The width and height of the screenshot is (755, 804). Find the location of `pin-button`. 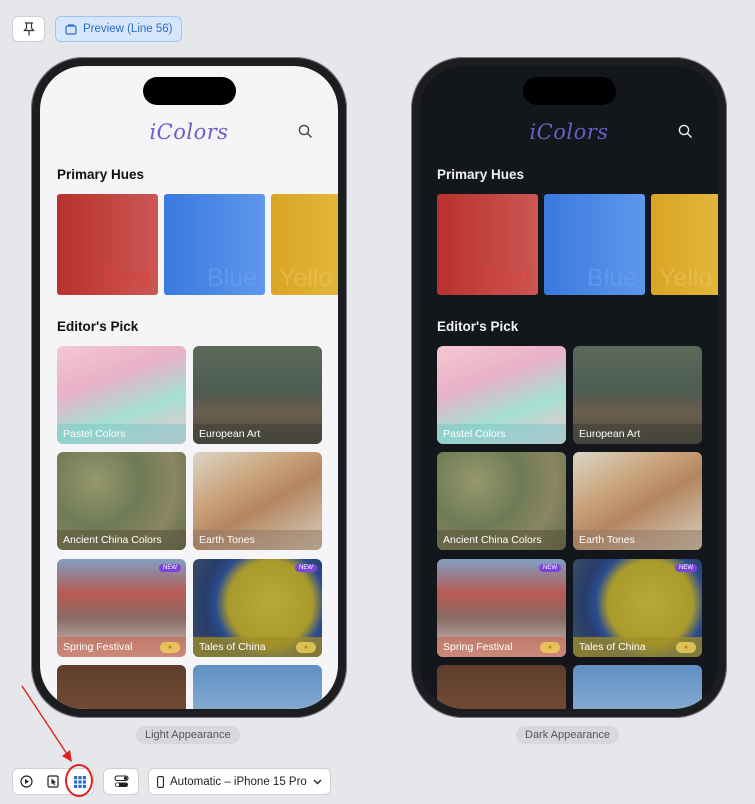

pin-button is located at coordinates (28, 29).